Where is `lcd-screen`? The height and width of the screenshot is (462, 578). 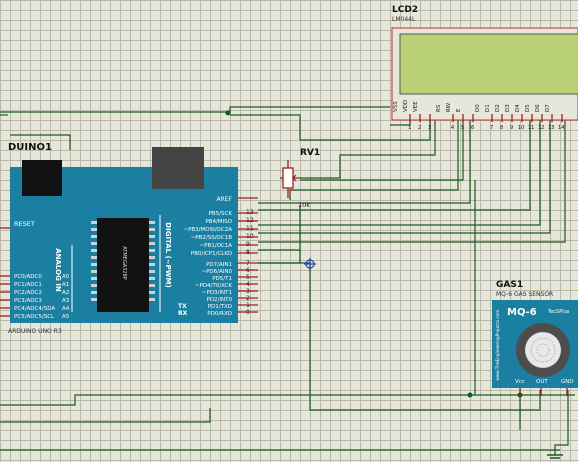
lcd-screen is located at coordinates (488, 64).